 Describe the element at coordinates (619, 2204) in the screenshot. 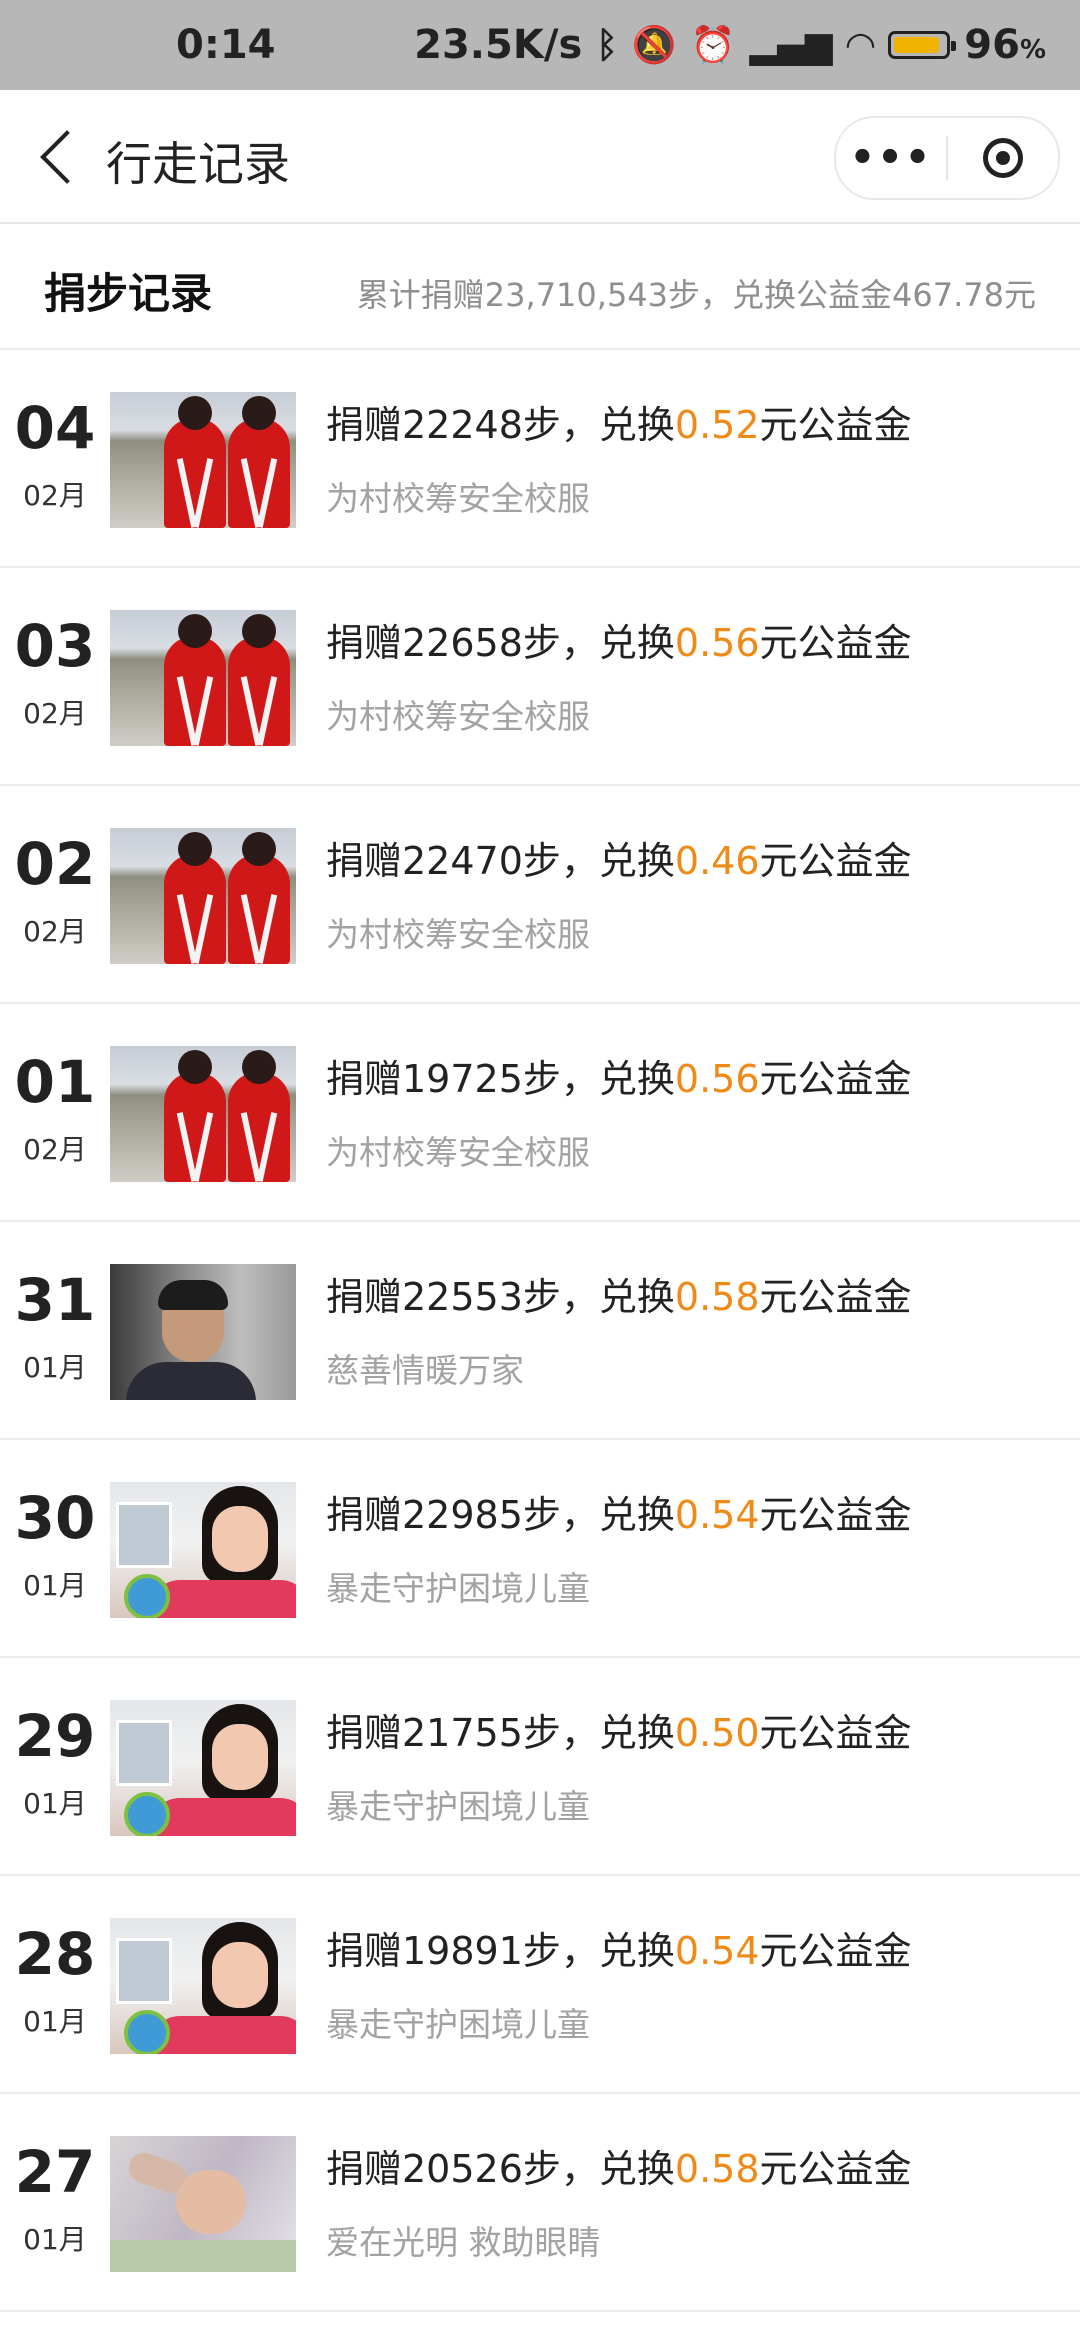

I see `record-info: 捐赠20526步，兑换0.58元公益金 爱在光明 救助眼睛` at that location.